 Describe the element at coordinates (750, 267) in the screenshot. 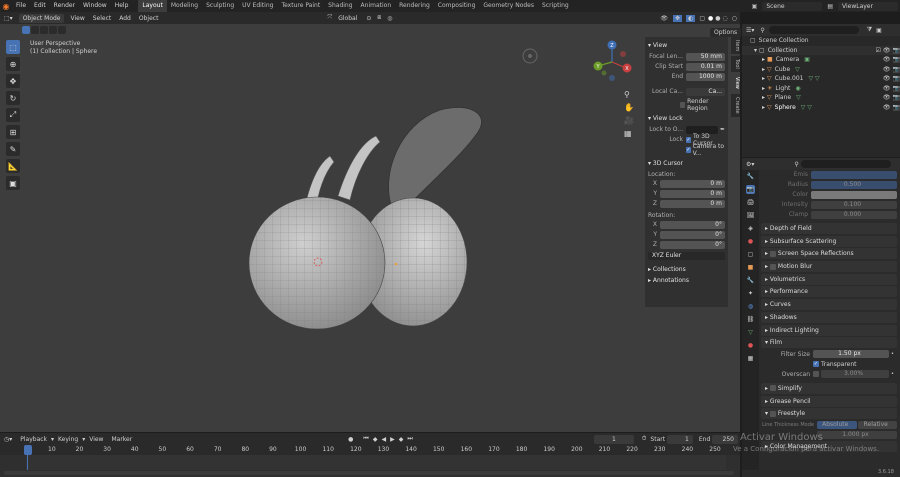

I see `object-tab-icon: ■` at that location.